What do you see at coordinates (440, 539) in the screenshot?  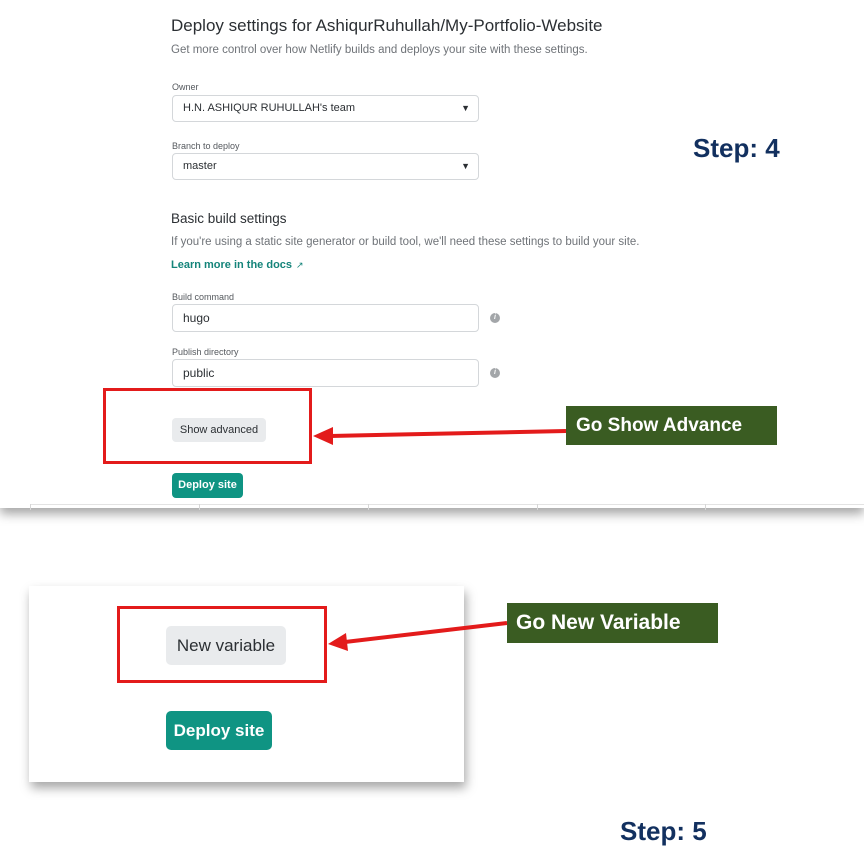 I see `annotation-arrows` at bounding box center [440, 539].